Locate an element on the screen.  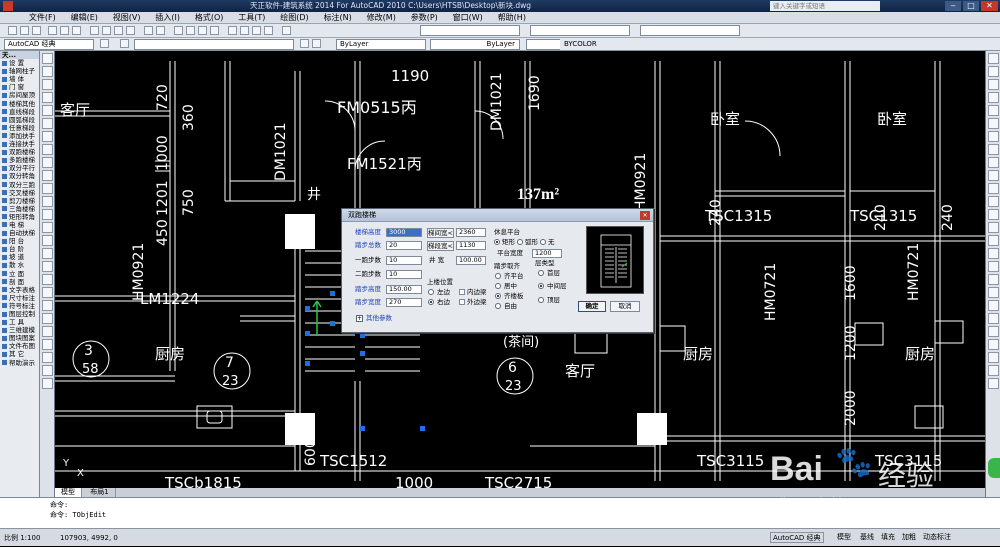
help-icon is located at coordinates (286, 30).